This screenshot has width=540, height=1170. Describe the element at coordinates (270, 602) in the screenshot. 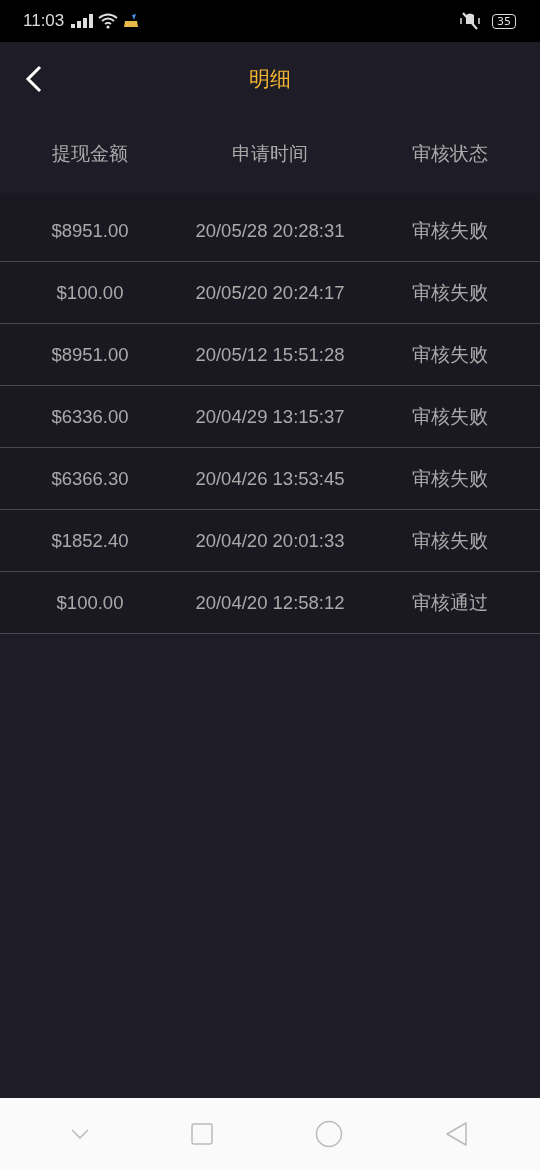

I see `time-cell-text: 20/04/20 12:58:12` at that location.